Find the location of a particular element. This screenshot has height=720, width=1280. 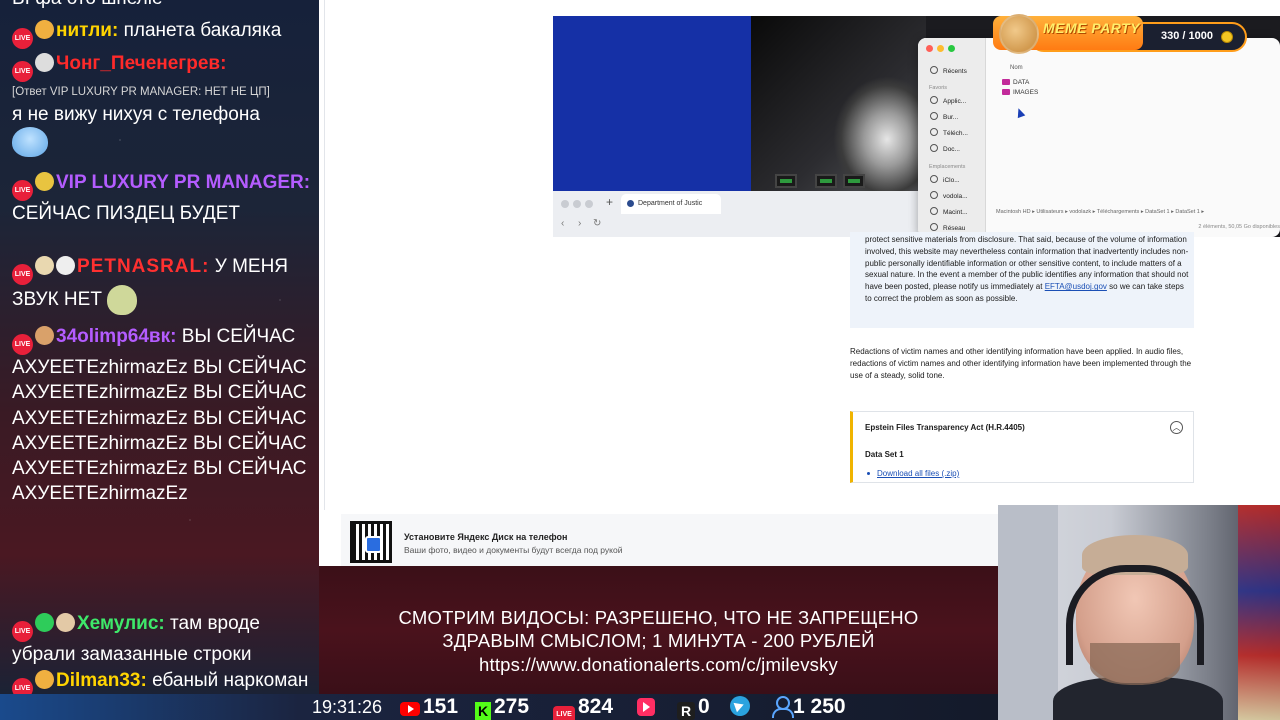

forward-icon: › is located at coordinates (579, 223).